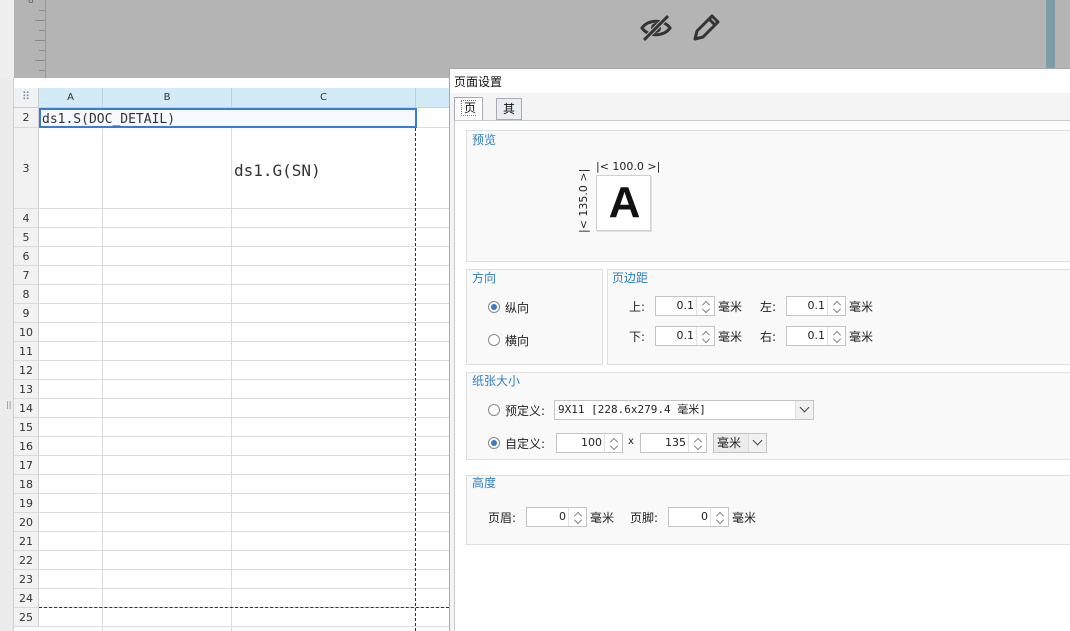 This screenshot has width=1070, height=631. I want to click on cell-sn: ds1.G(SN), so click(277, 170).